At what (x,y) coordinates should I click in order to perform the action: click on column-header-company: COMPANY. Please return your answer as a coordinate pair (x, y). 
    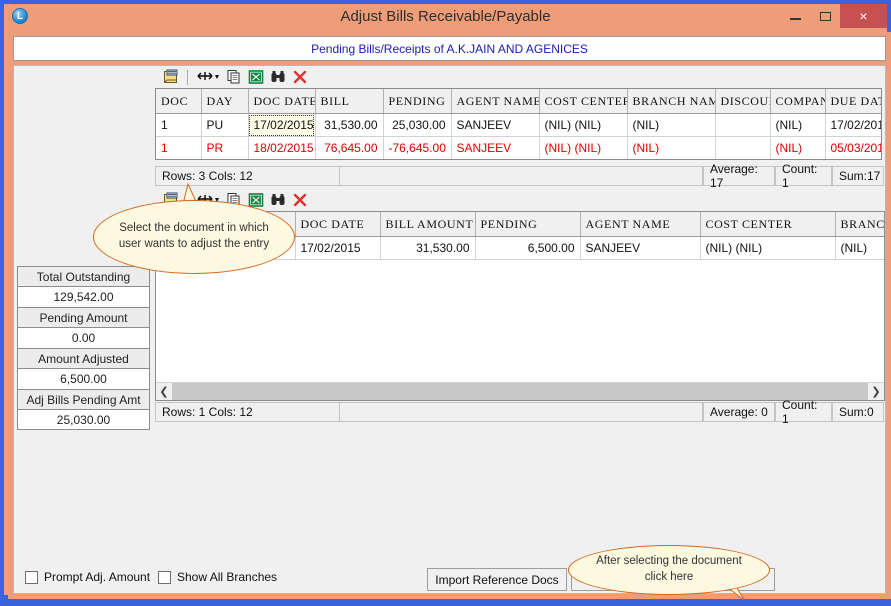
    Looking at the image, I should click on (798, 101).